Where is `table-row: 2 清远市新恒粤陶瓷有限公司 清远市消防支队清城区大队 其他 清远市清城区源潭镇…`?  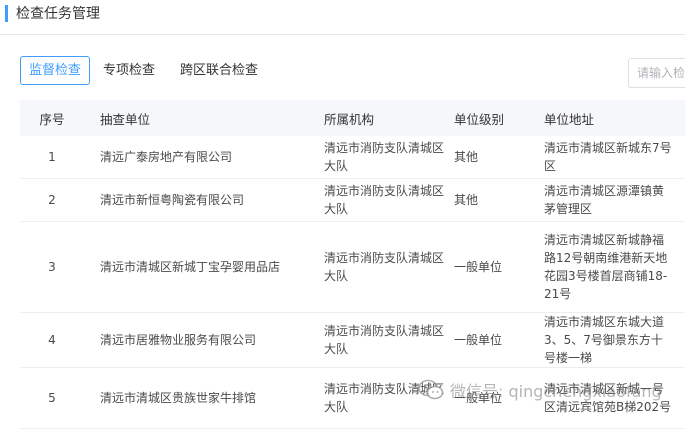 table-row: 2 清远市新恒粤陶瓷有限公司 清远市消防支队清城区大队 其他 清远市清城区源潭镇… is located at coordinates (352, 200).